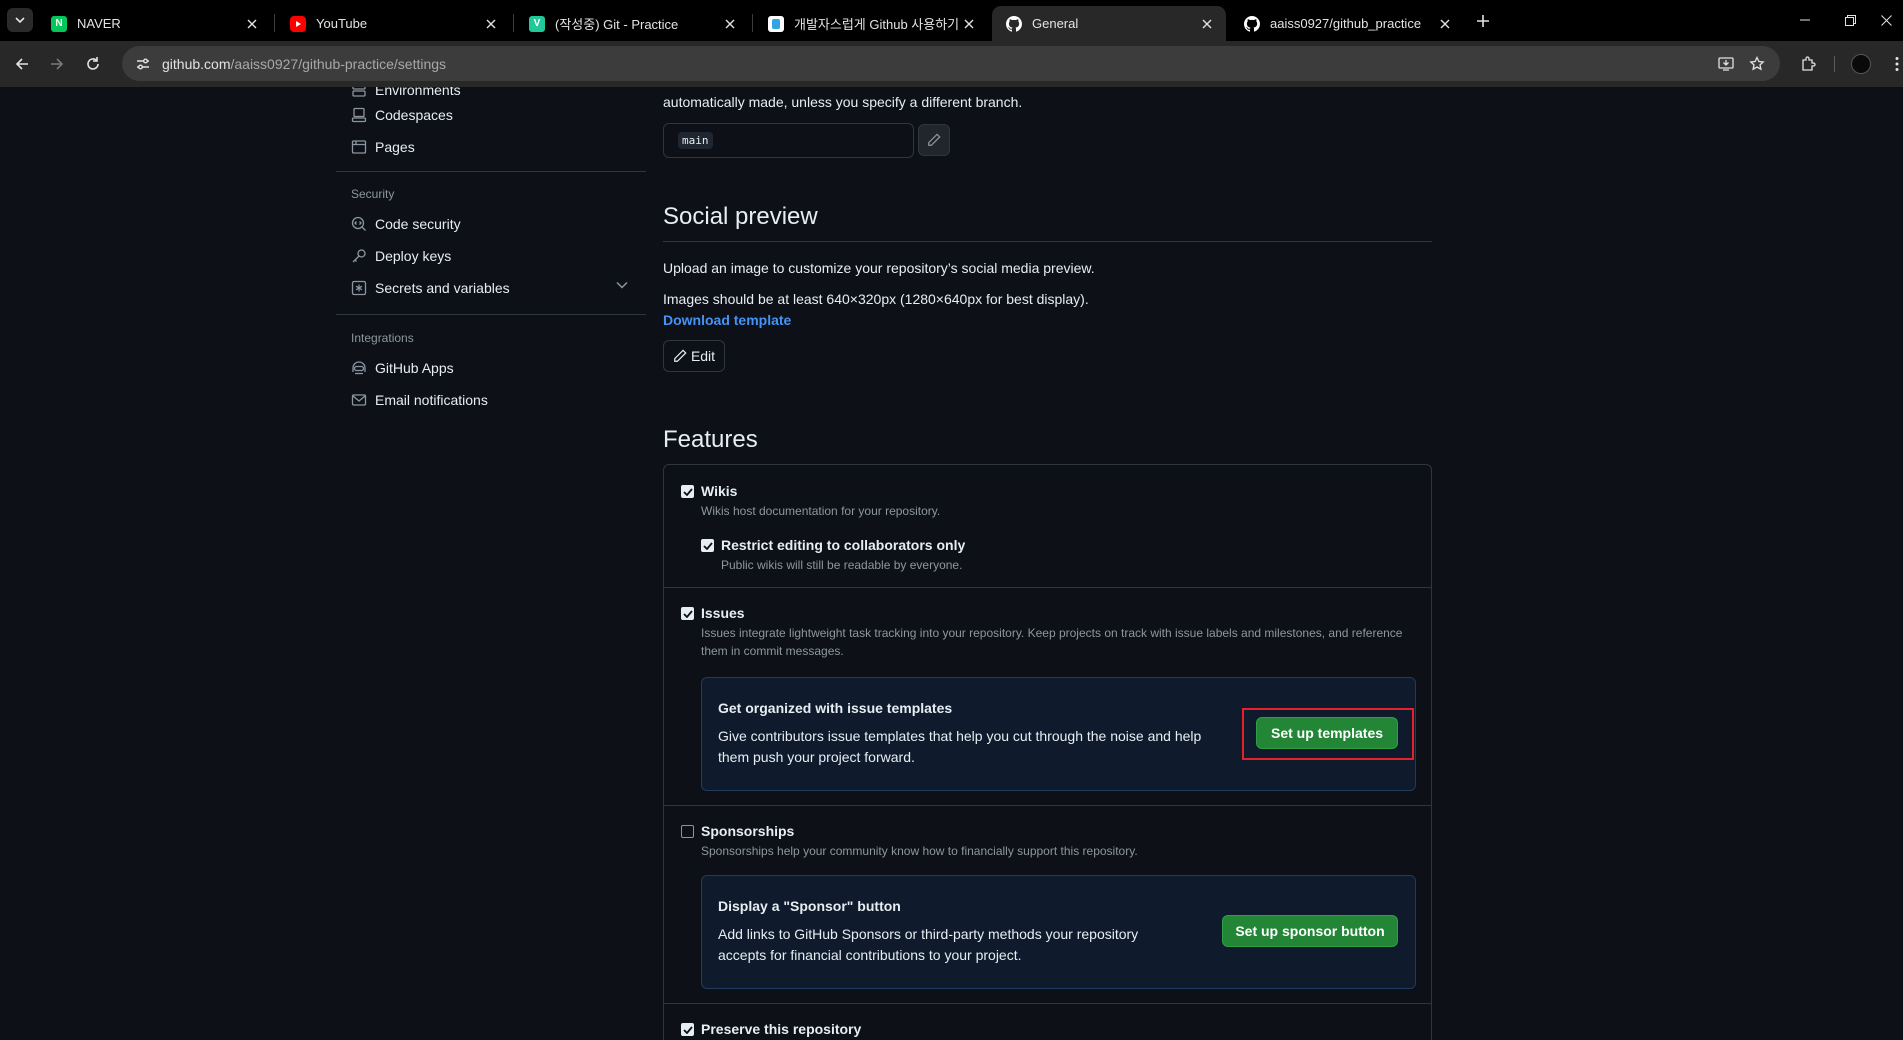 This screenshot has width=1903, height=1040. I want to click on reload-button, so click(93, 64).